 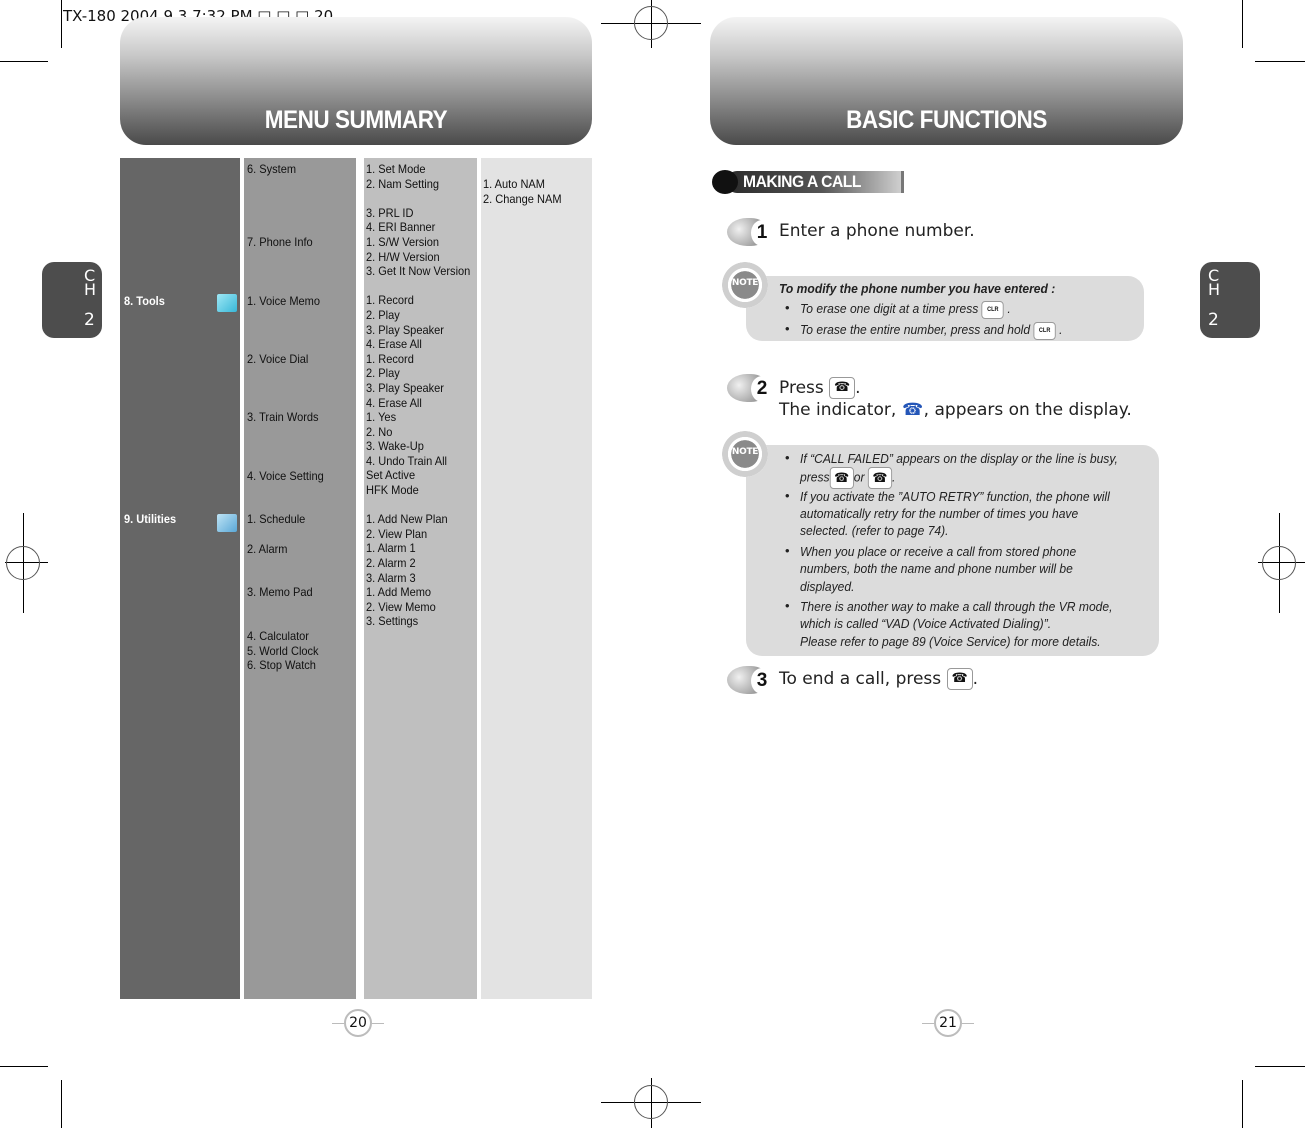 What do you see at coordinates (948, 1023) in the screenshot?
I see `page-number: 21` at bounding box center [948, 1023].